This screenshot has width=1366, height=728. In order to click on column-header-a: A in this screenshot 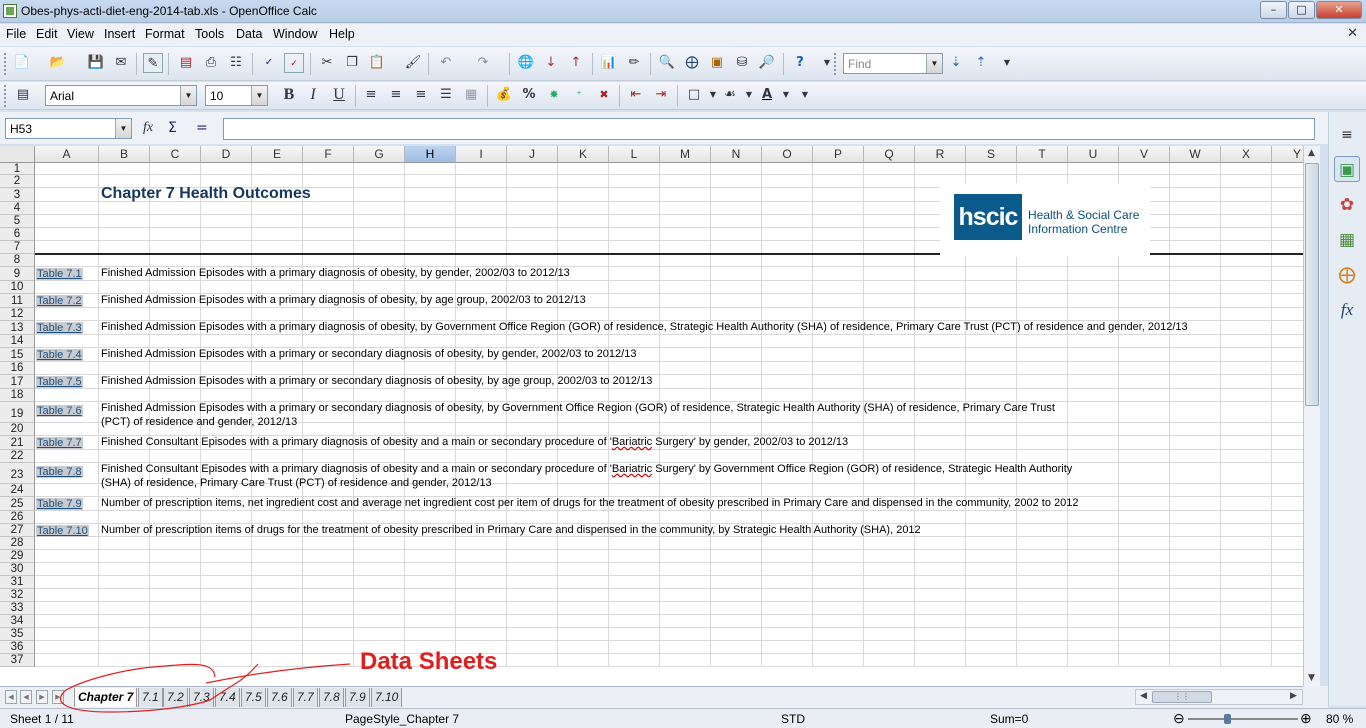, I will do `click(67, 154)`.